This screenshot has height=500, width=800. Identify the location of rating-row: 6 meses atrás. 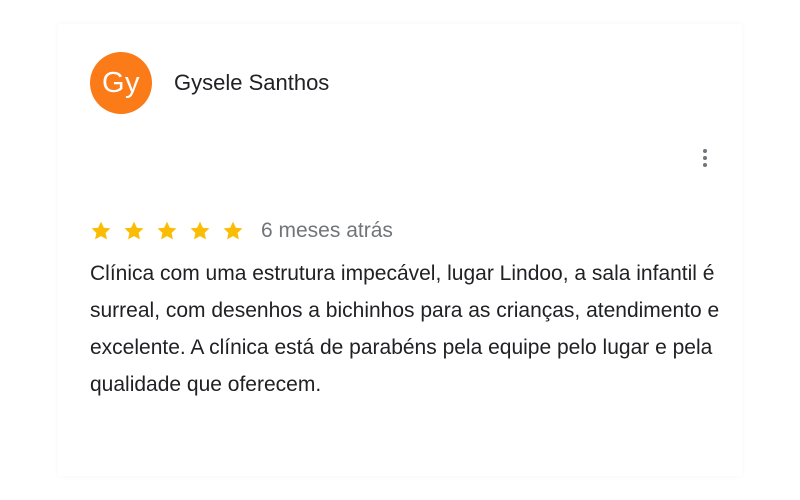
(241, 231).